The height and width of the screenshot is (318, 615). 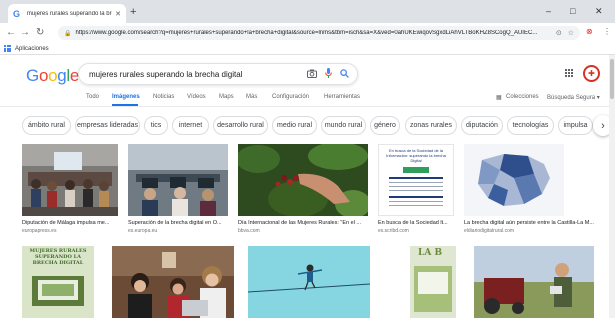 I want to click on tab-news: Noticias, so click(x=163, y=97).